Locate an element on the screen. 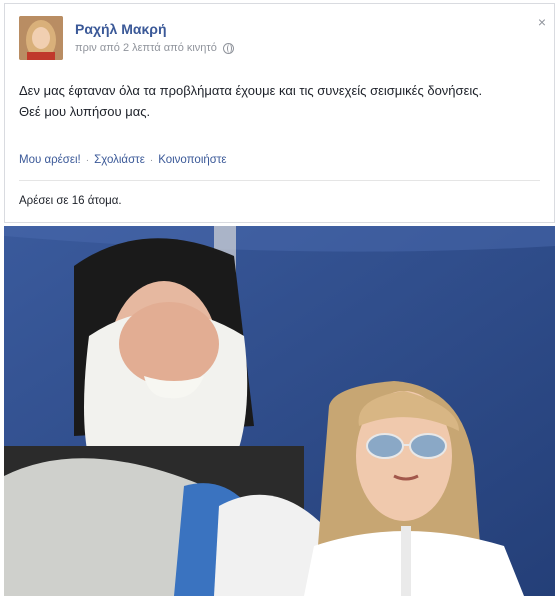 The height and width of the screenshot is (596, 560). divider is located at coordinates (279, 180).